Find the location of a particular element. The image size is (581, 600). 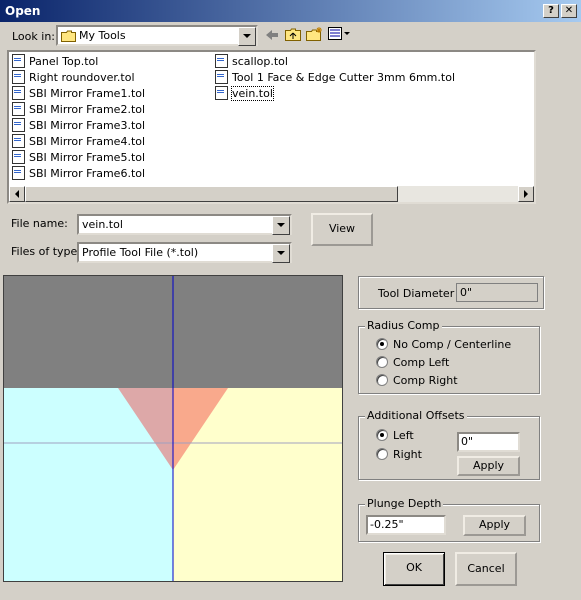

additional-offsets-group: Additional Offsets Left Right 0" Apply is located at coordinates (449, 444).